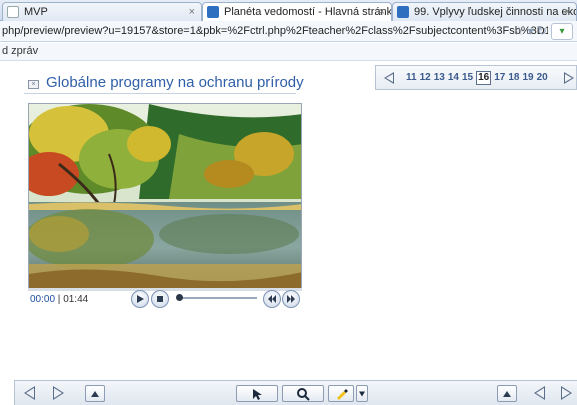 The height and width of the screenshot is (405, 577). I want to click on lesson-header: × Globálne programy na ochranu prírody, so click(164, 83).